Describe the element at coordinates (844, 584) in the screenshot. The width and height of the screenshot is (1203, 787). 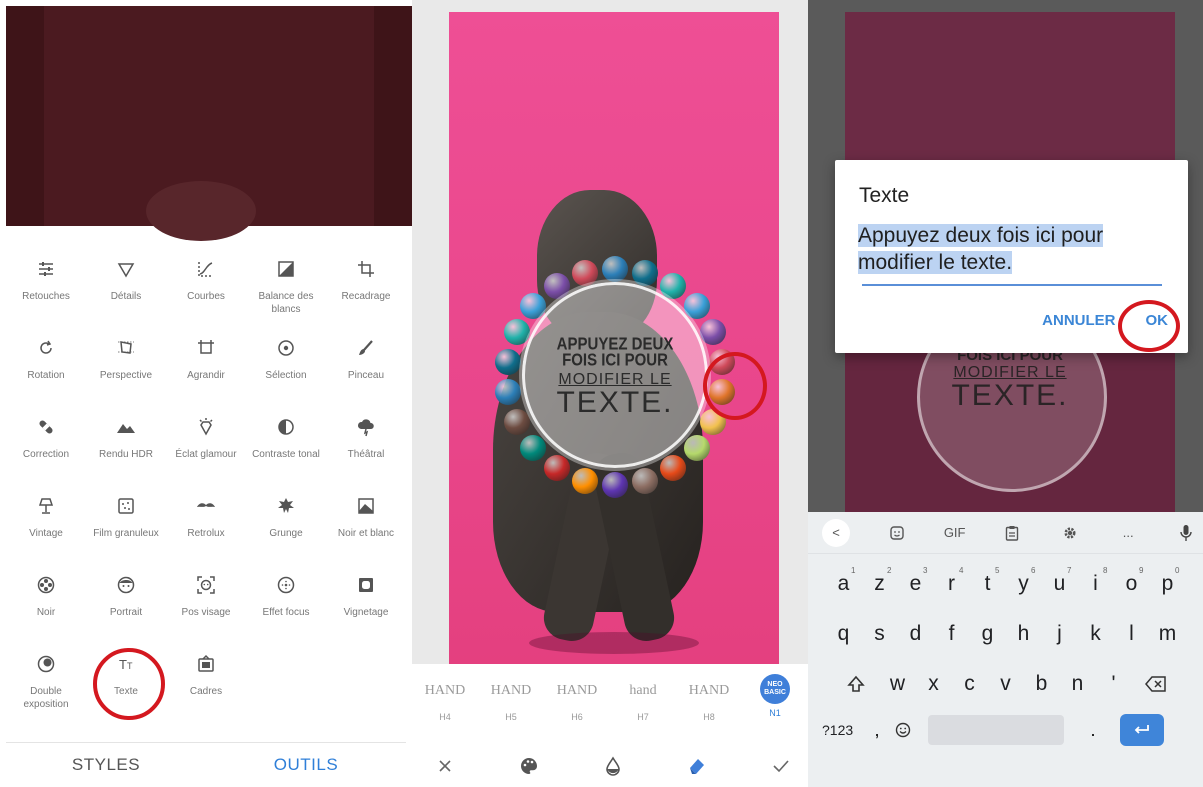
I see `key-a: a1` at that location.